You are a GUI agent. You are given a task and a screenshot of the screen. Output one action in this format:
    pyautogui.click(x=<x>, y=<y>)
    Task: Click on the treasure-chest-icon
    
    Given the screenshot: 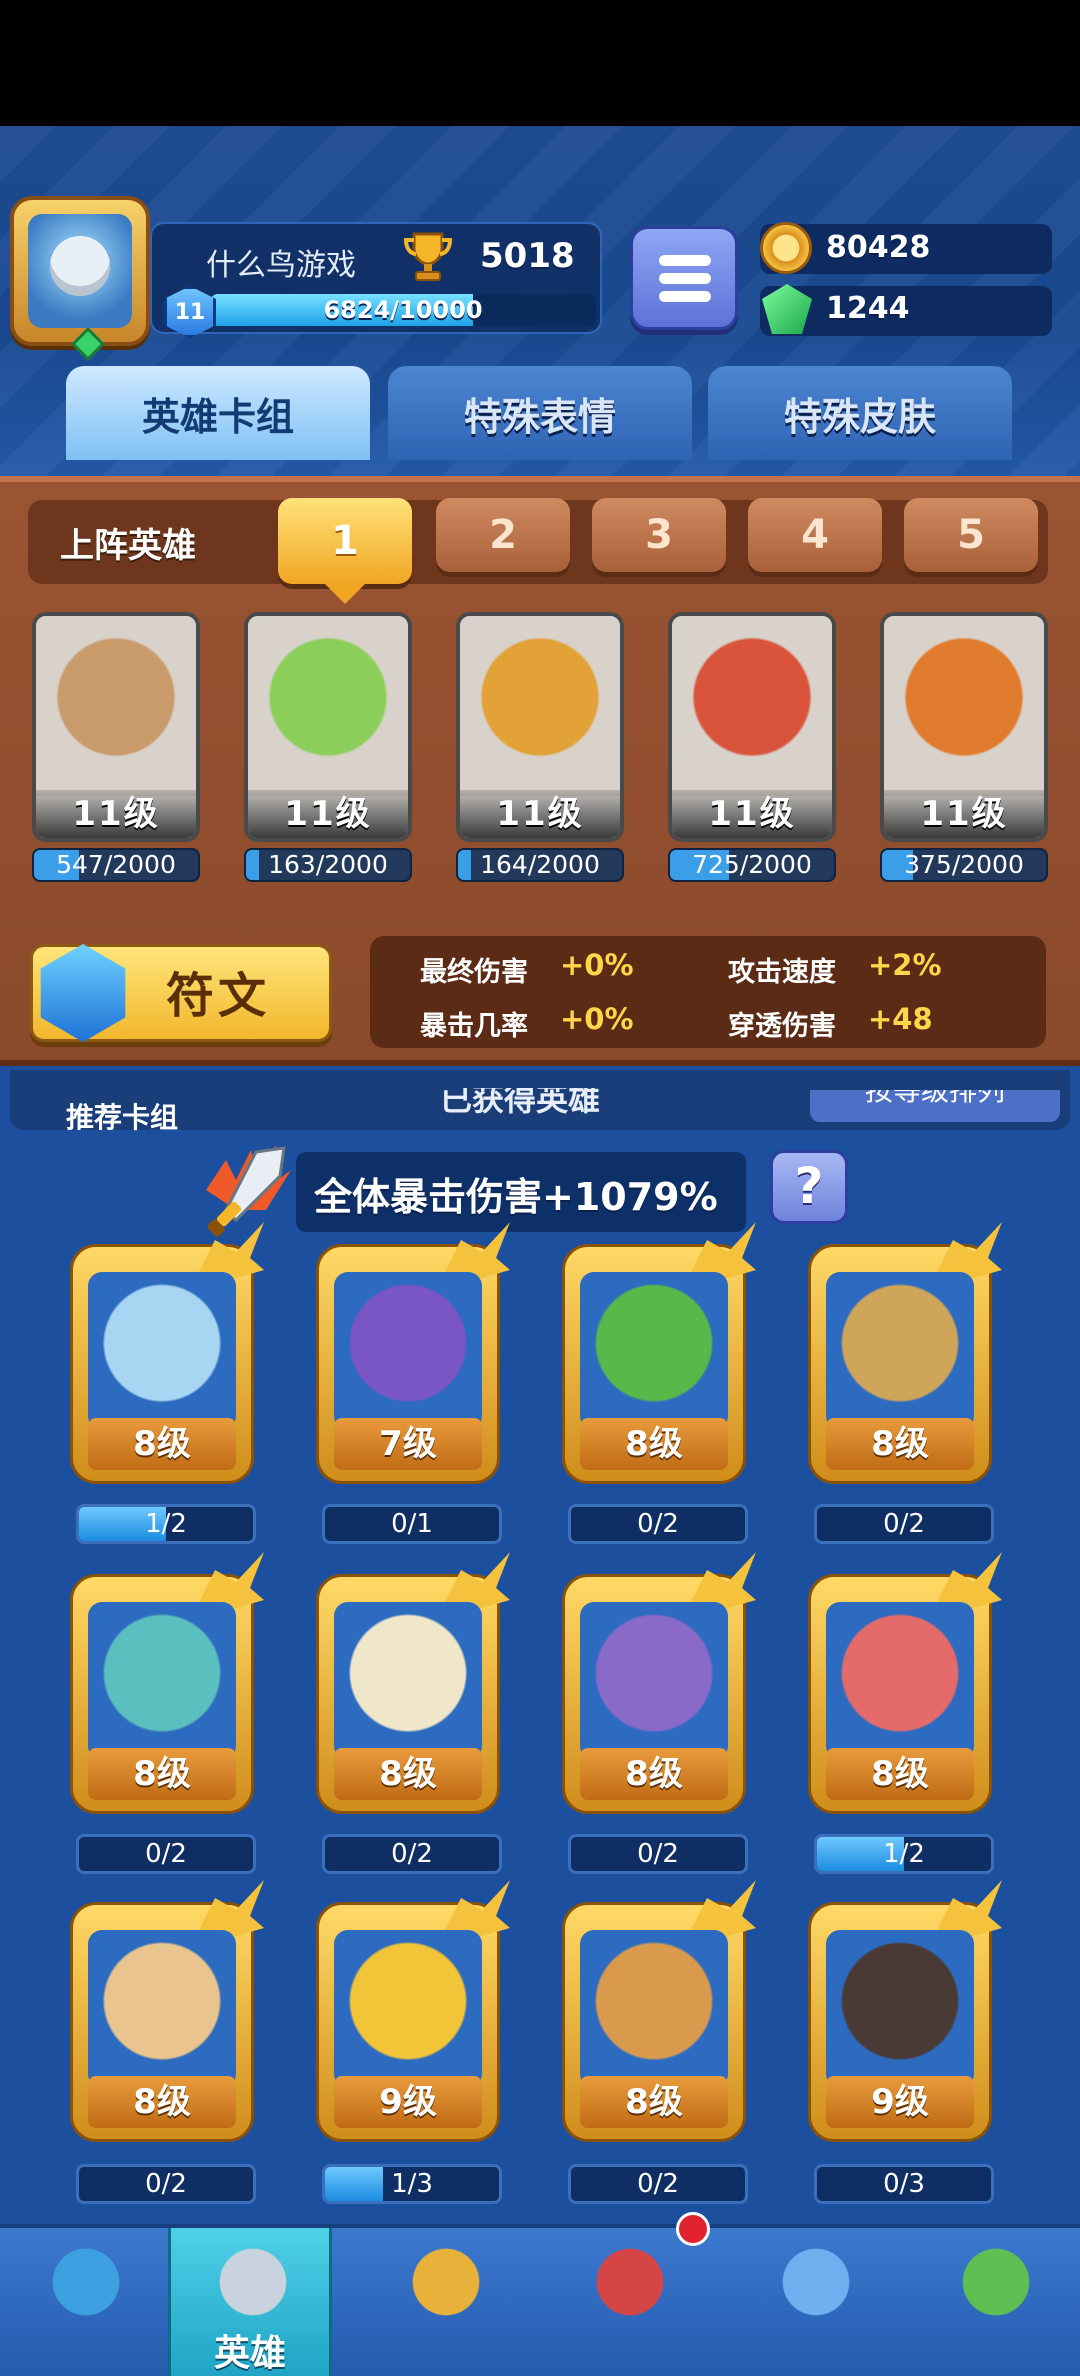 What is the action you would take?
    pyautogui.click(x=86, y=2286)
    